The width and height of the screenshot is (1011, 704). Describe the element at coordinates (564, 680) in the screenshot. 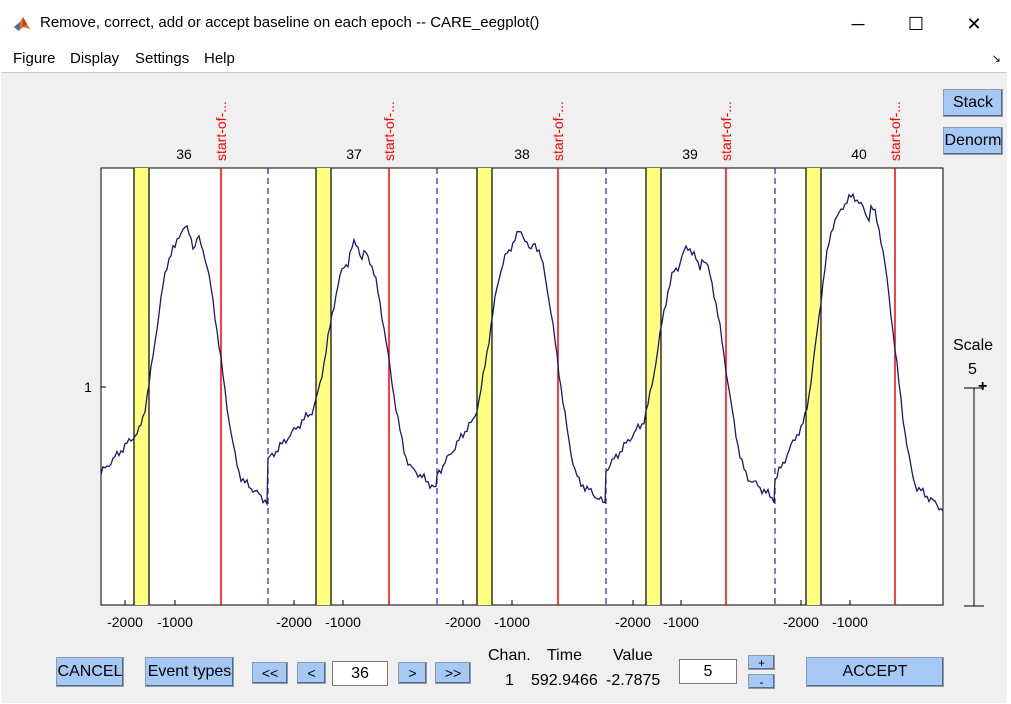

I see `time-value: 592.9466` at that location.